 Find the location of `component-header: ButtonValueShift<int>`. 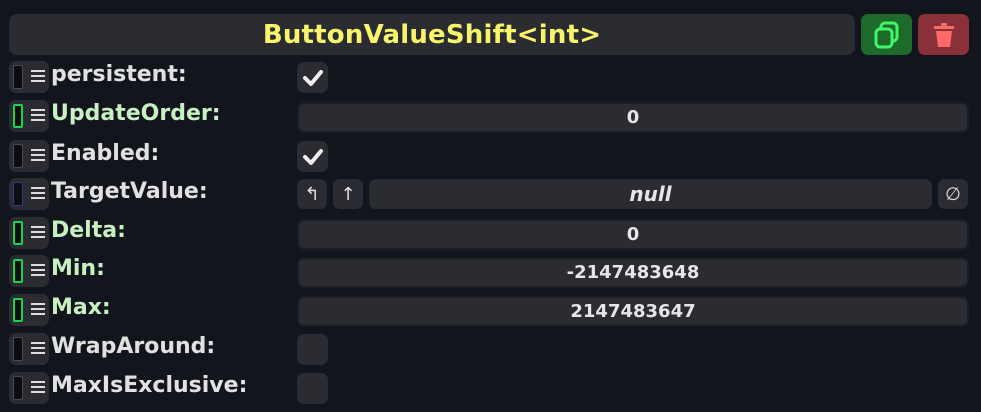

component-header: ButtonValueShift<int> is located at coordinates (432, 34).